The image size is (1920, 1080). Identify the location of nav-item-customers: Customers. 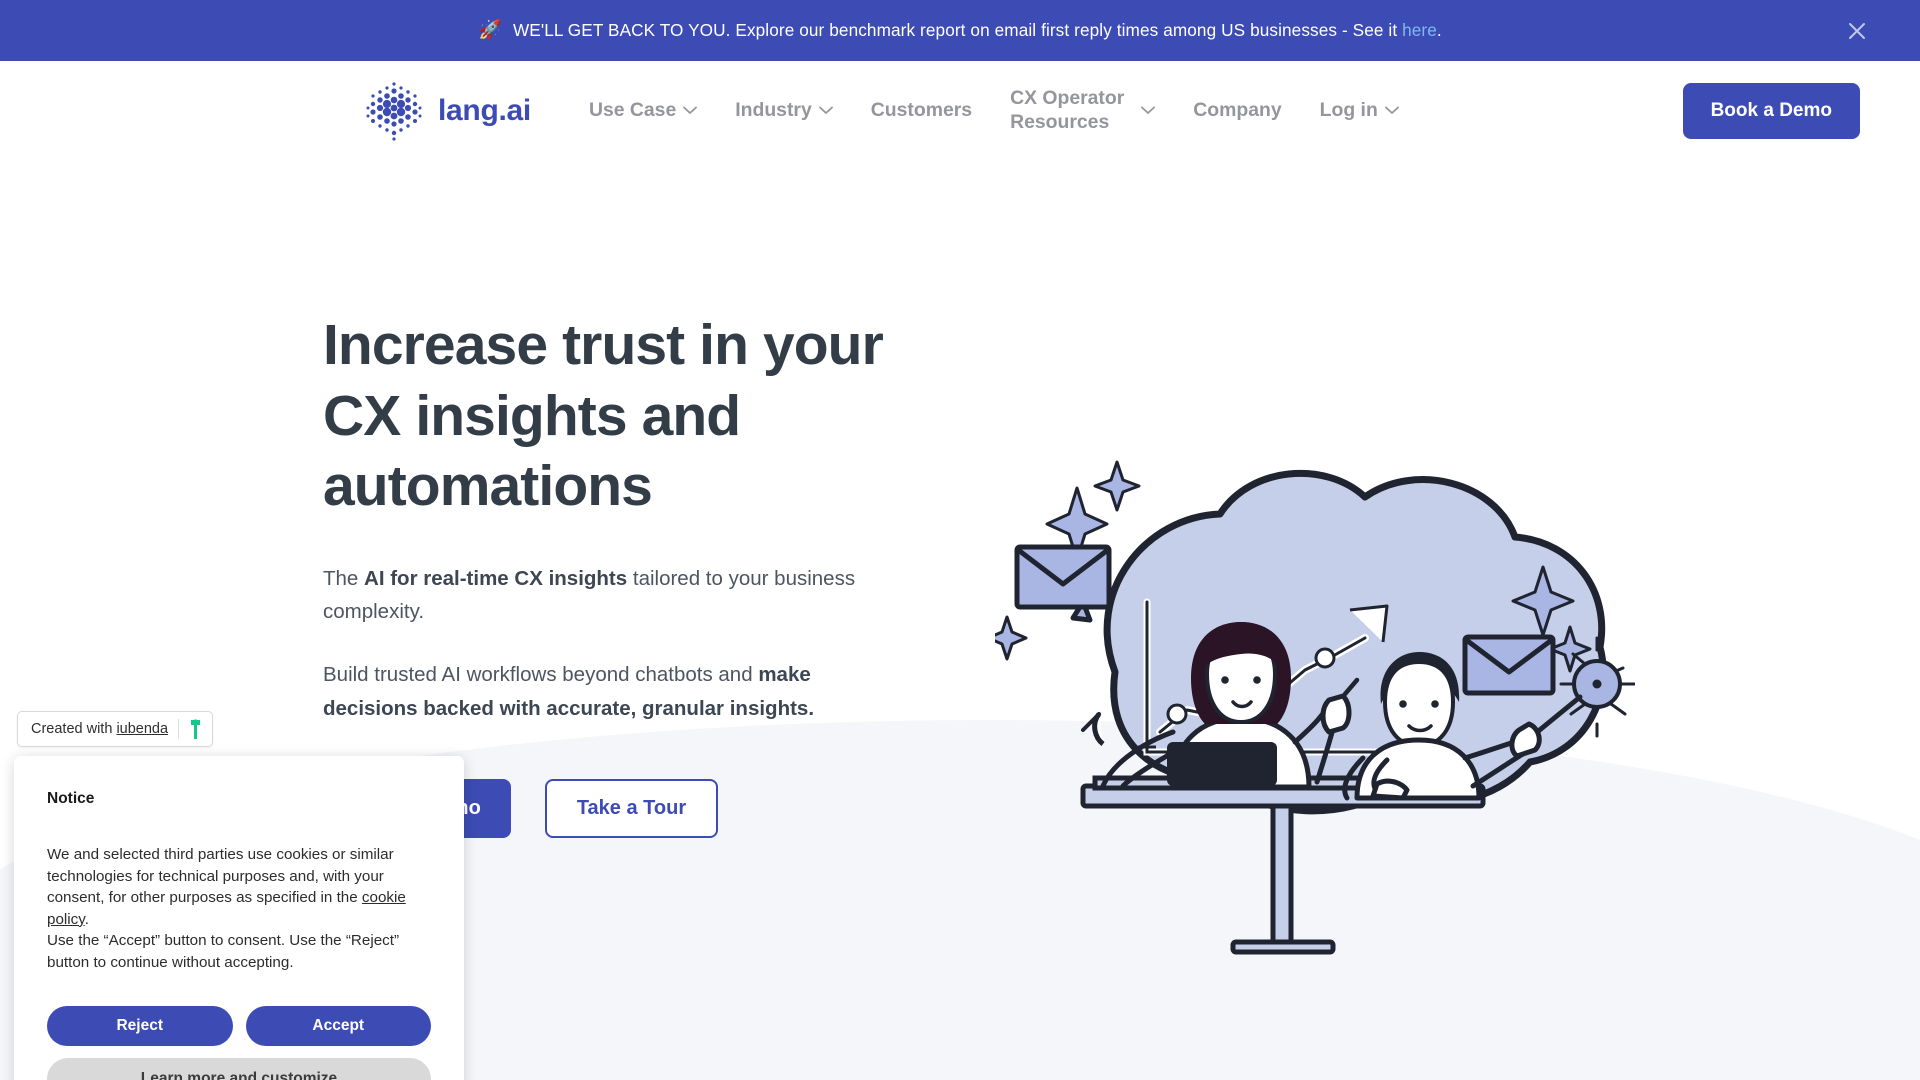
(921, 110).